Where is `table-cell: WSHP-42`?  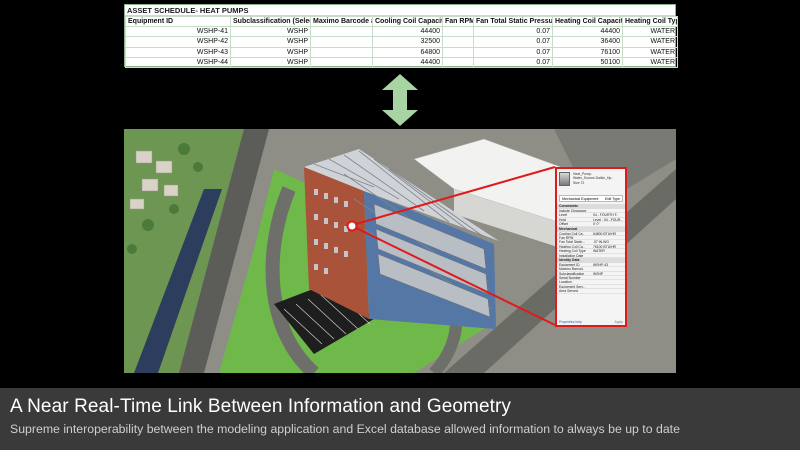 table-cell: WSHP-42 is located at coordinates (178, 42).